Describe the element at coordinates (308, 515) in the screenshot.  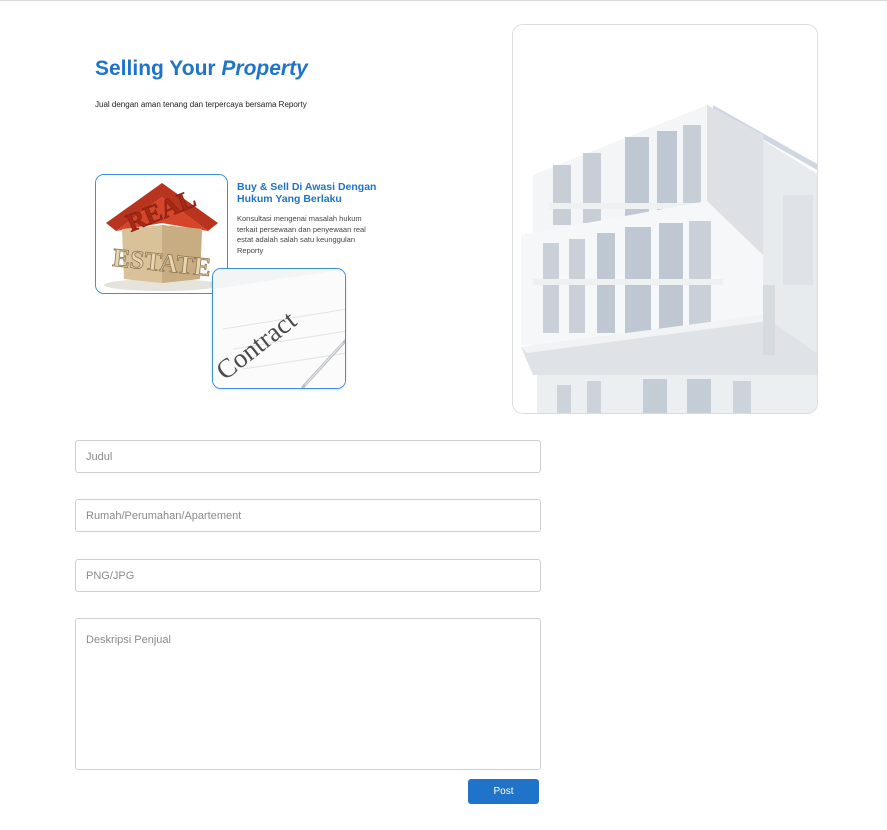
I see `property-type-input` at that location.